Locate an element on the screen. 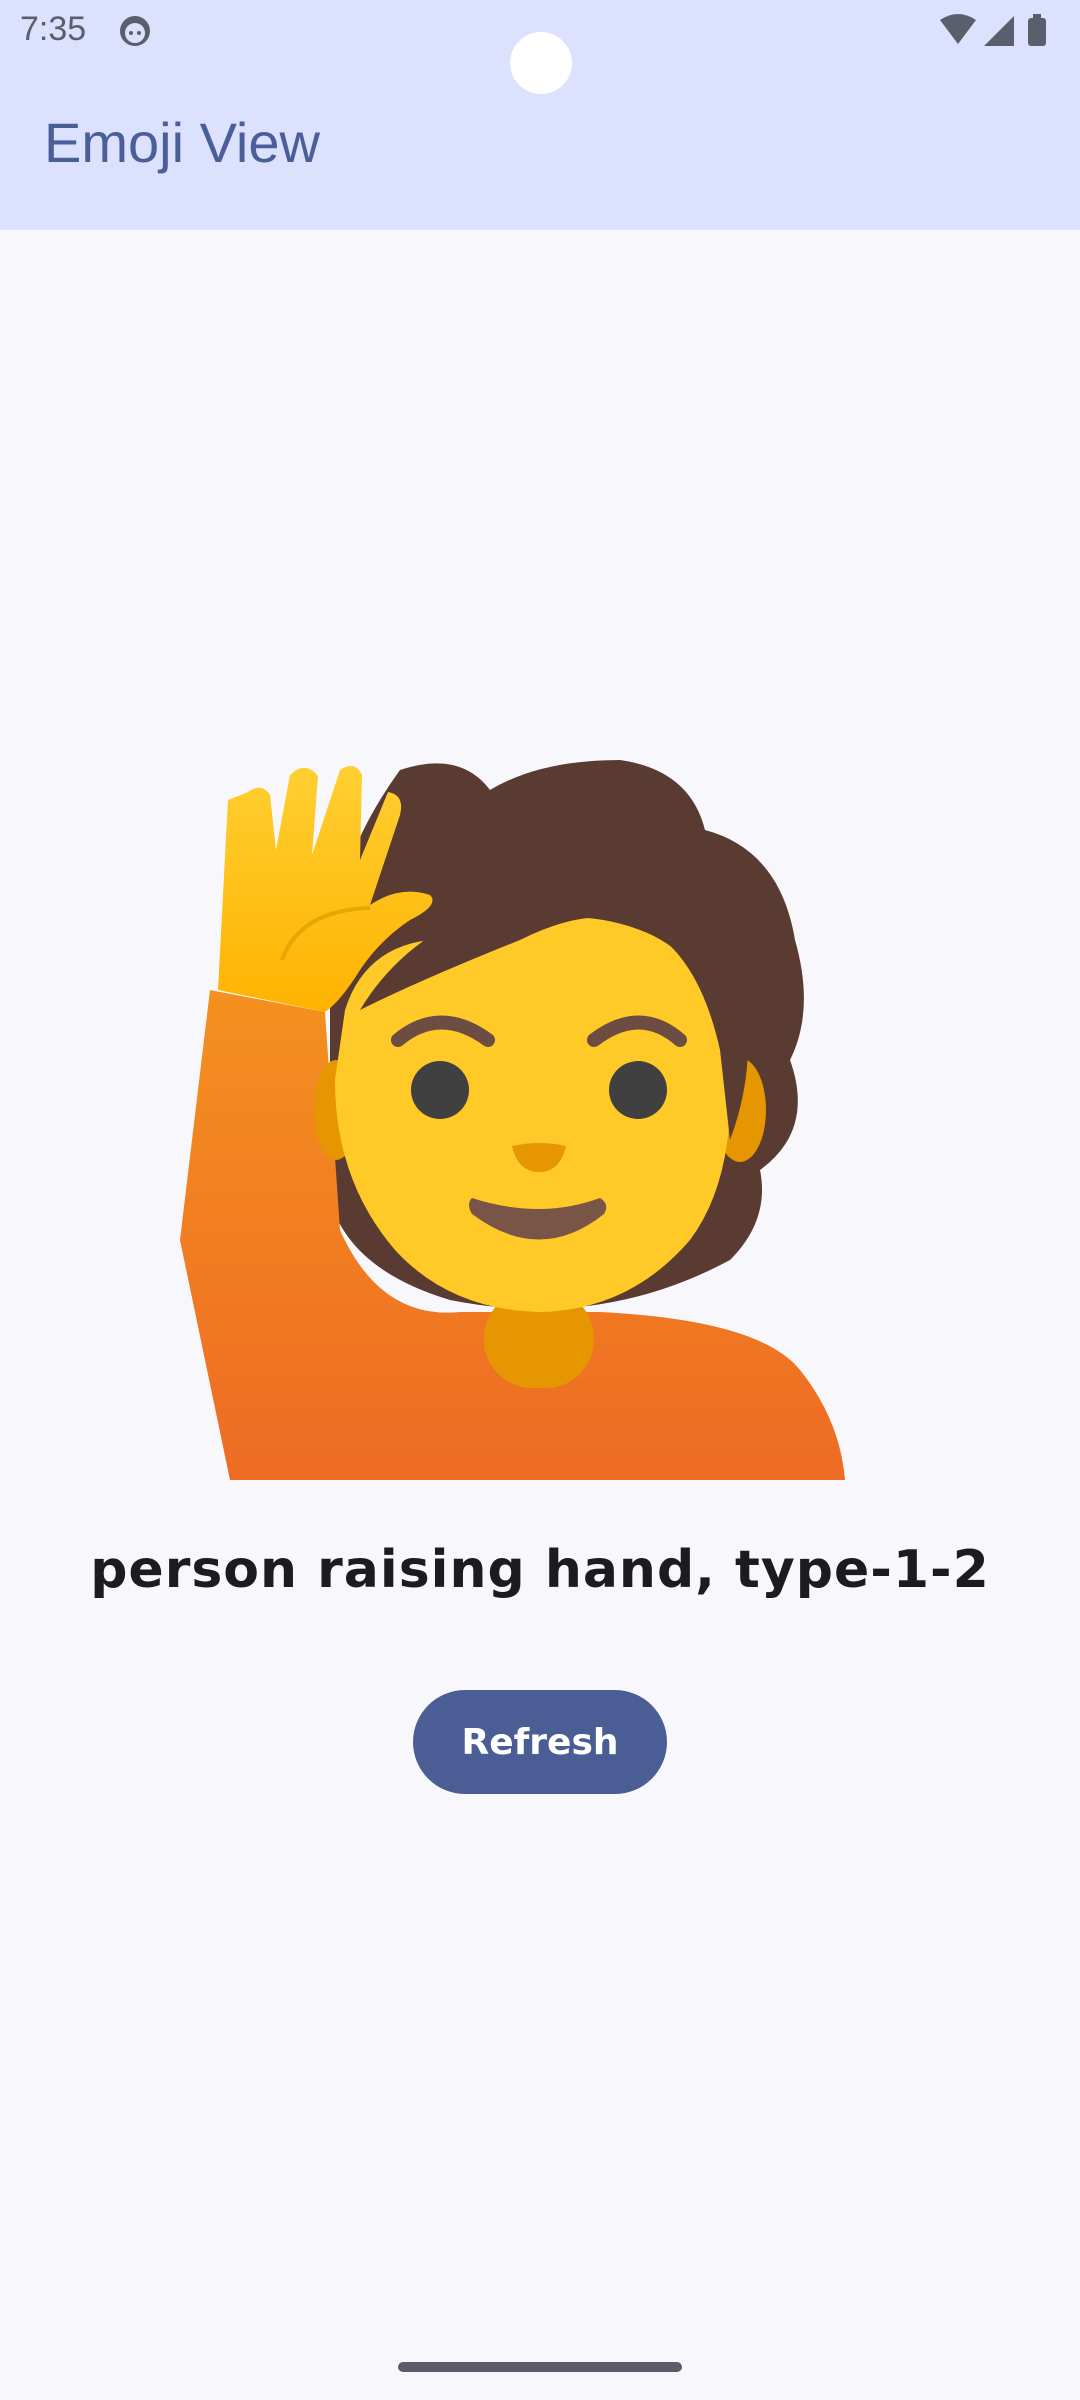 The width and height of the screenshot is (1080, 2400). status-time: 7:35 is located at coordinates (53, 29).